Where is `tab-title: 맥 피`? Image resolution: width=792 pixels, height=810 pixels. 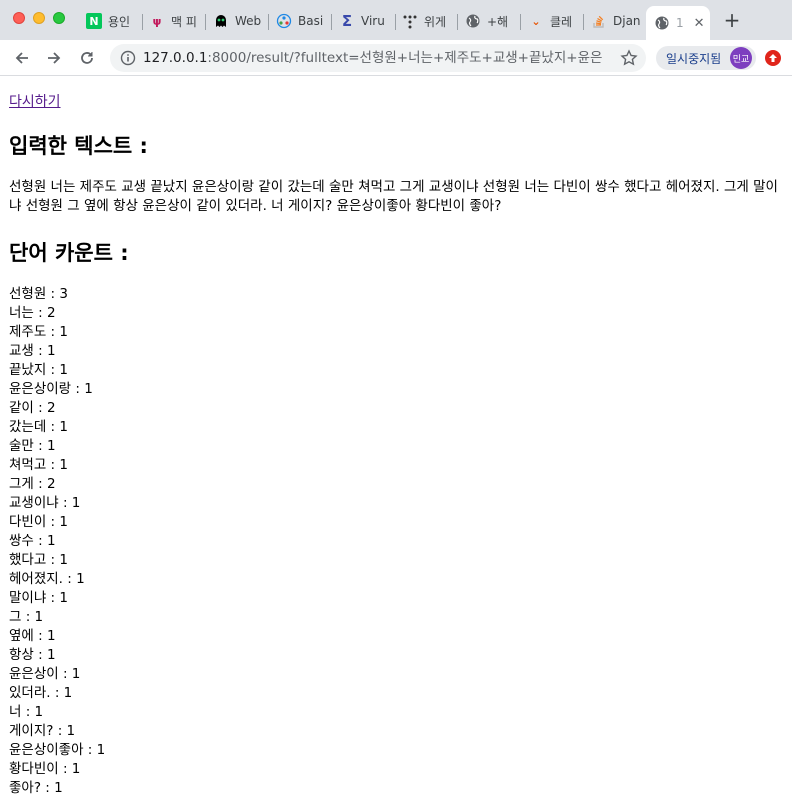
tab-title: 맥 피 is located at coordinates (184, 21).